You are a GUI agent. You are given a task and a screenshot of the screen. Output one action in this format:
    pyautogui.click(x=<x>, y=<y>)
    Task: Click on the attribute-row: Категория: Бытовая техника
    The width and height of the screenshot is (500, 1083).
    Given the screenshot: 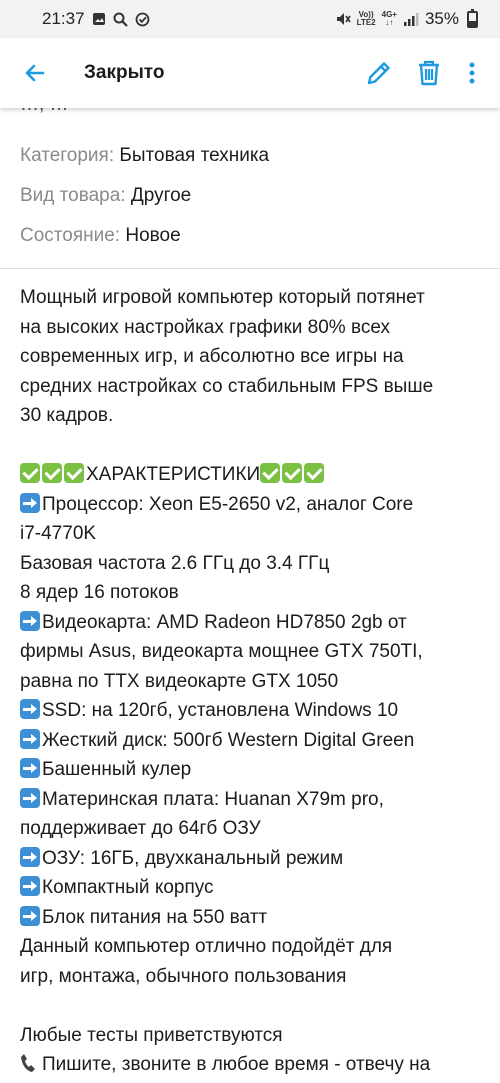 What is the action you would take?
    pyautogui.click(x=250, y=156)
    